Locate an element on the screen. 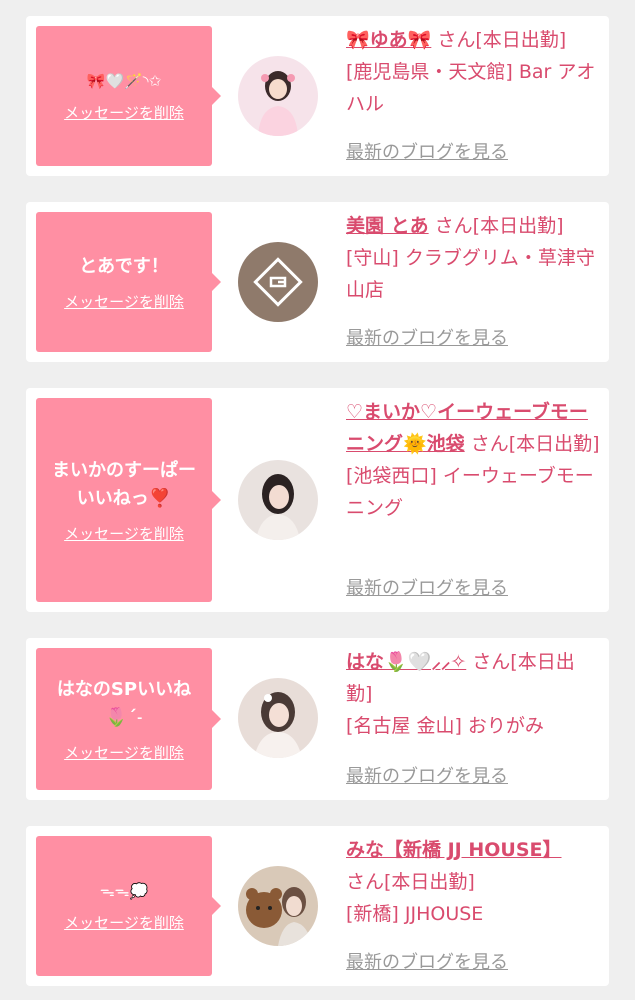  girl-info: みな【新橋 JJ HOUSE】 さん[本日出勤] [新橋] JJHOUSE is located at coordinates (473, 882).